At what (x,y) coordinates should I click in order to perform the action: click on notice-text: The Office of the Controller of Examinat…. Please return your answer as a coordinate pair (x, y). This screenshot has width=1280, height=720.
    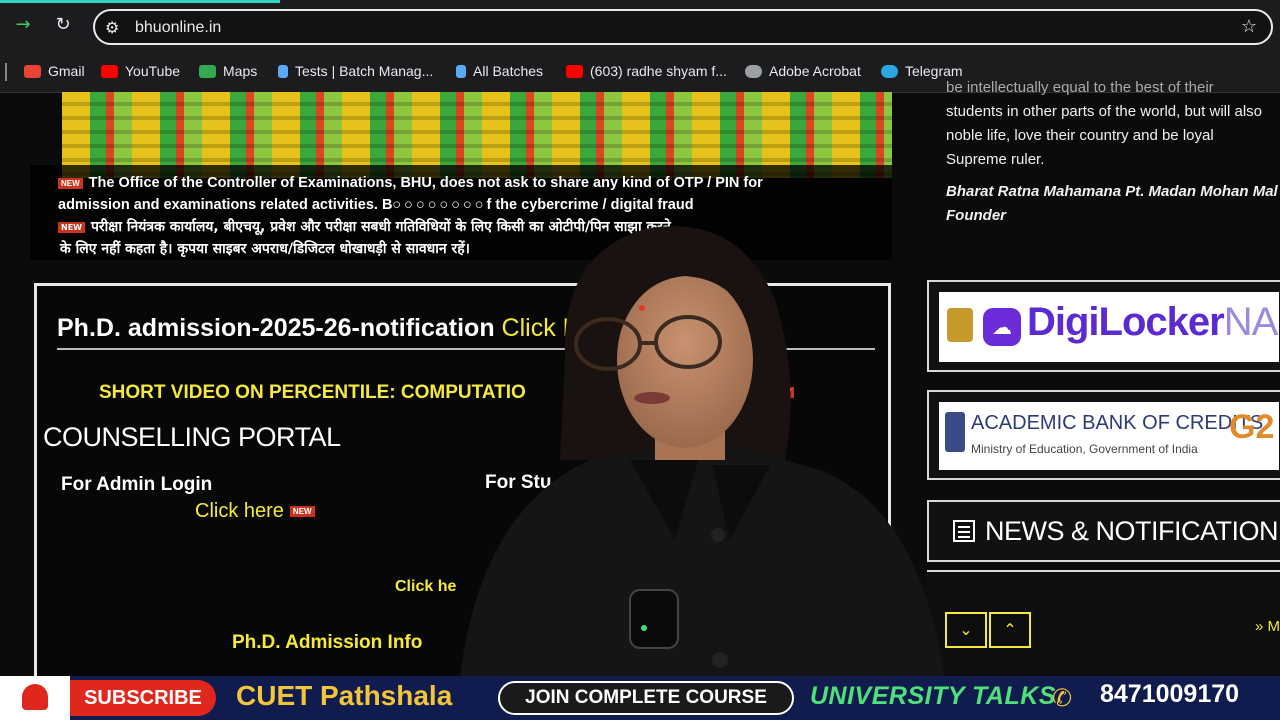
    Looking at the image, I should click on (425, 183).